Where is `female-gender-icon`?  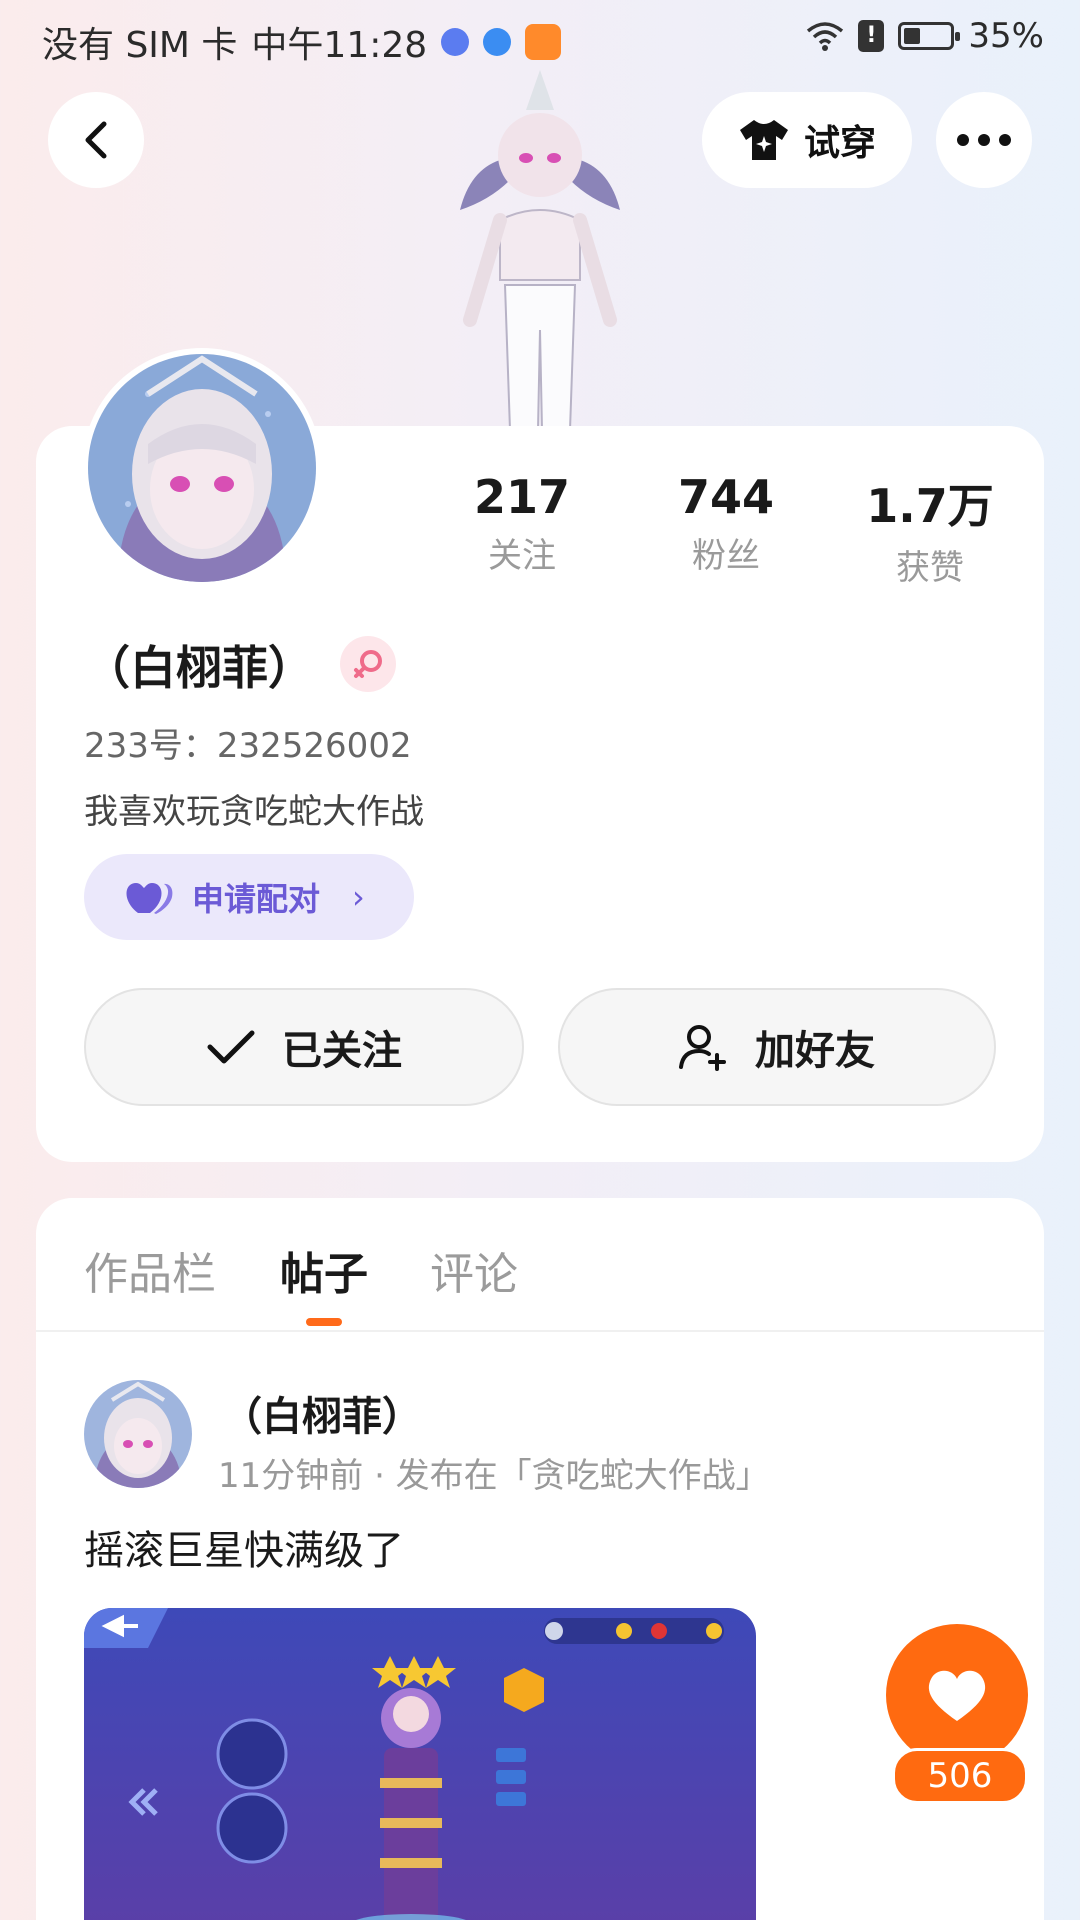
female-gender-icon is located at coordinates (368, 664).